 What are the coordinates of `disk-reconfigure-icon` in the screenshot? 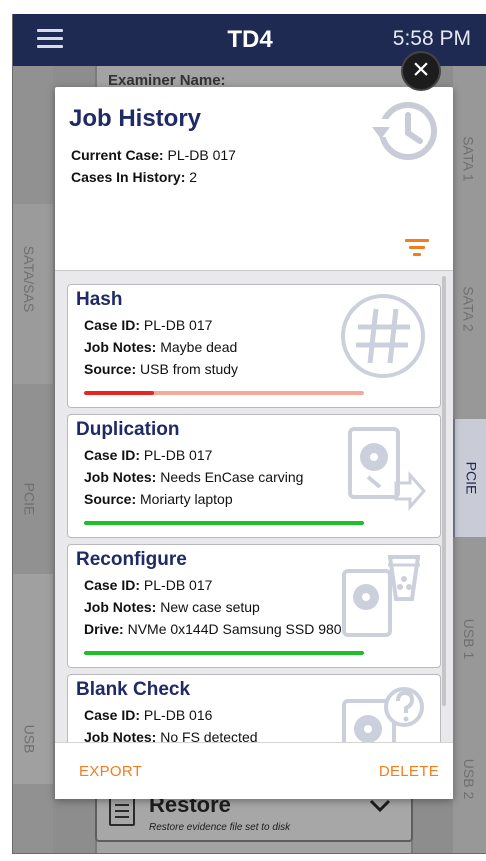 It's located at (381, 596).